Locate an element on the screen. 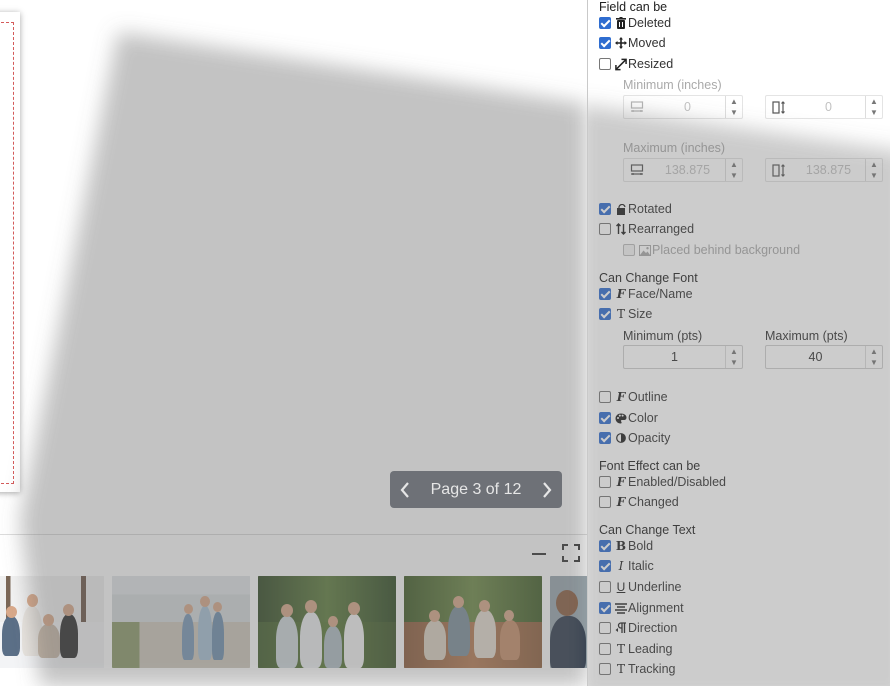 The width and height of the screenshot is (890, 686). bold-checkbox is located at coordinates (605, 546).